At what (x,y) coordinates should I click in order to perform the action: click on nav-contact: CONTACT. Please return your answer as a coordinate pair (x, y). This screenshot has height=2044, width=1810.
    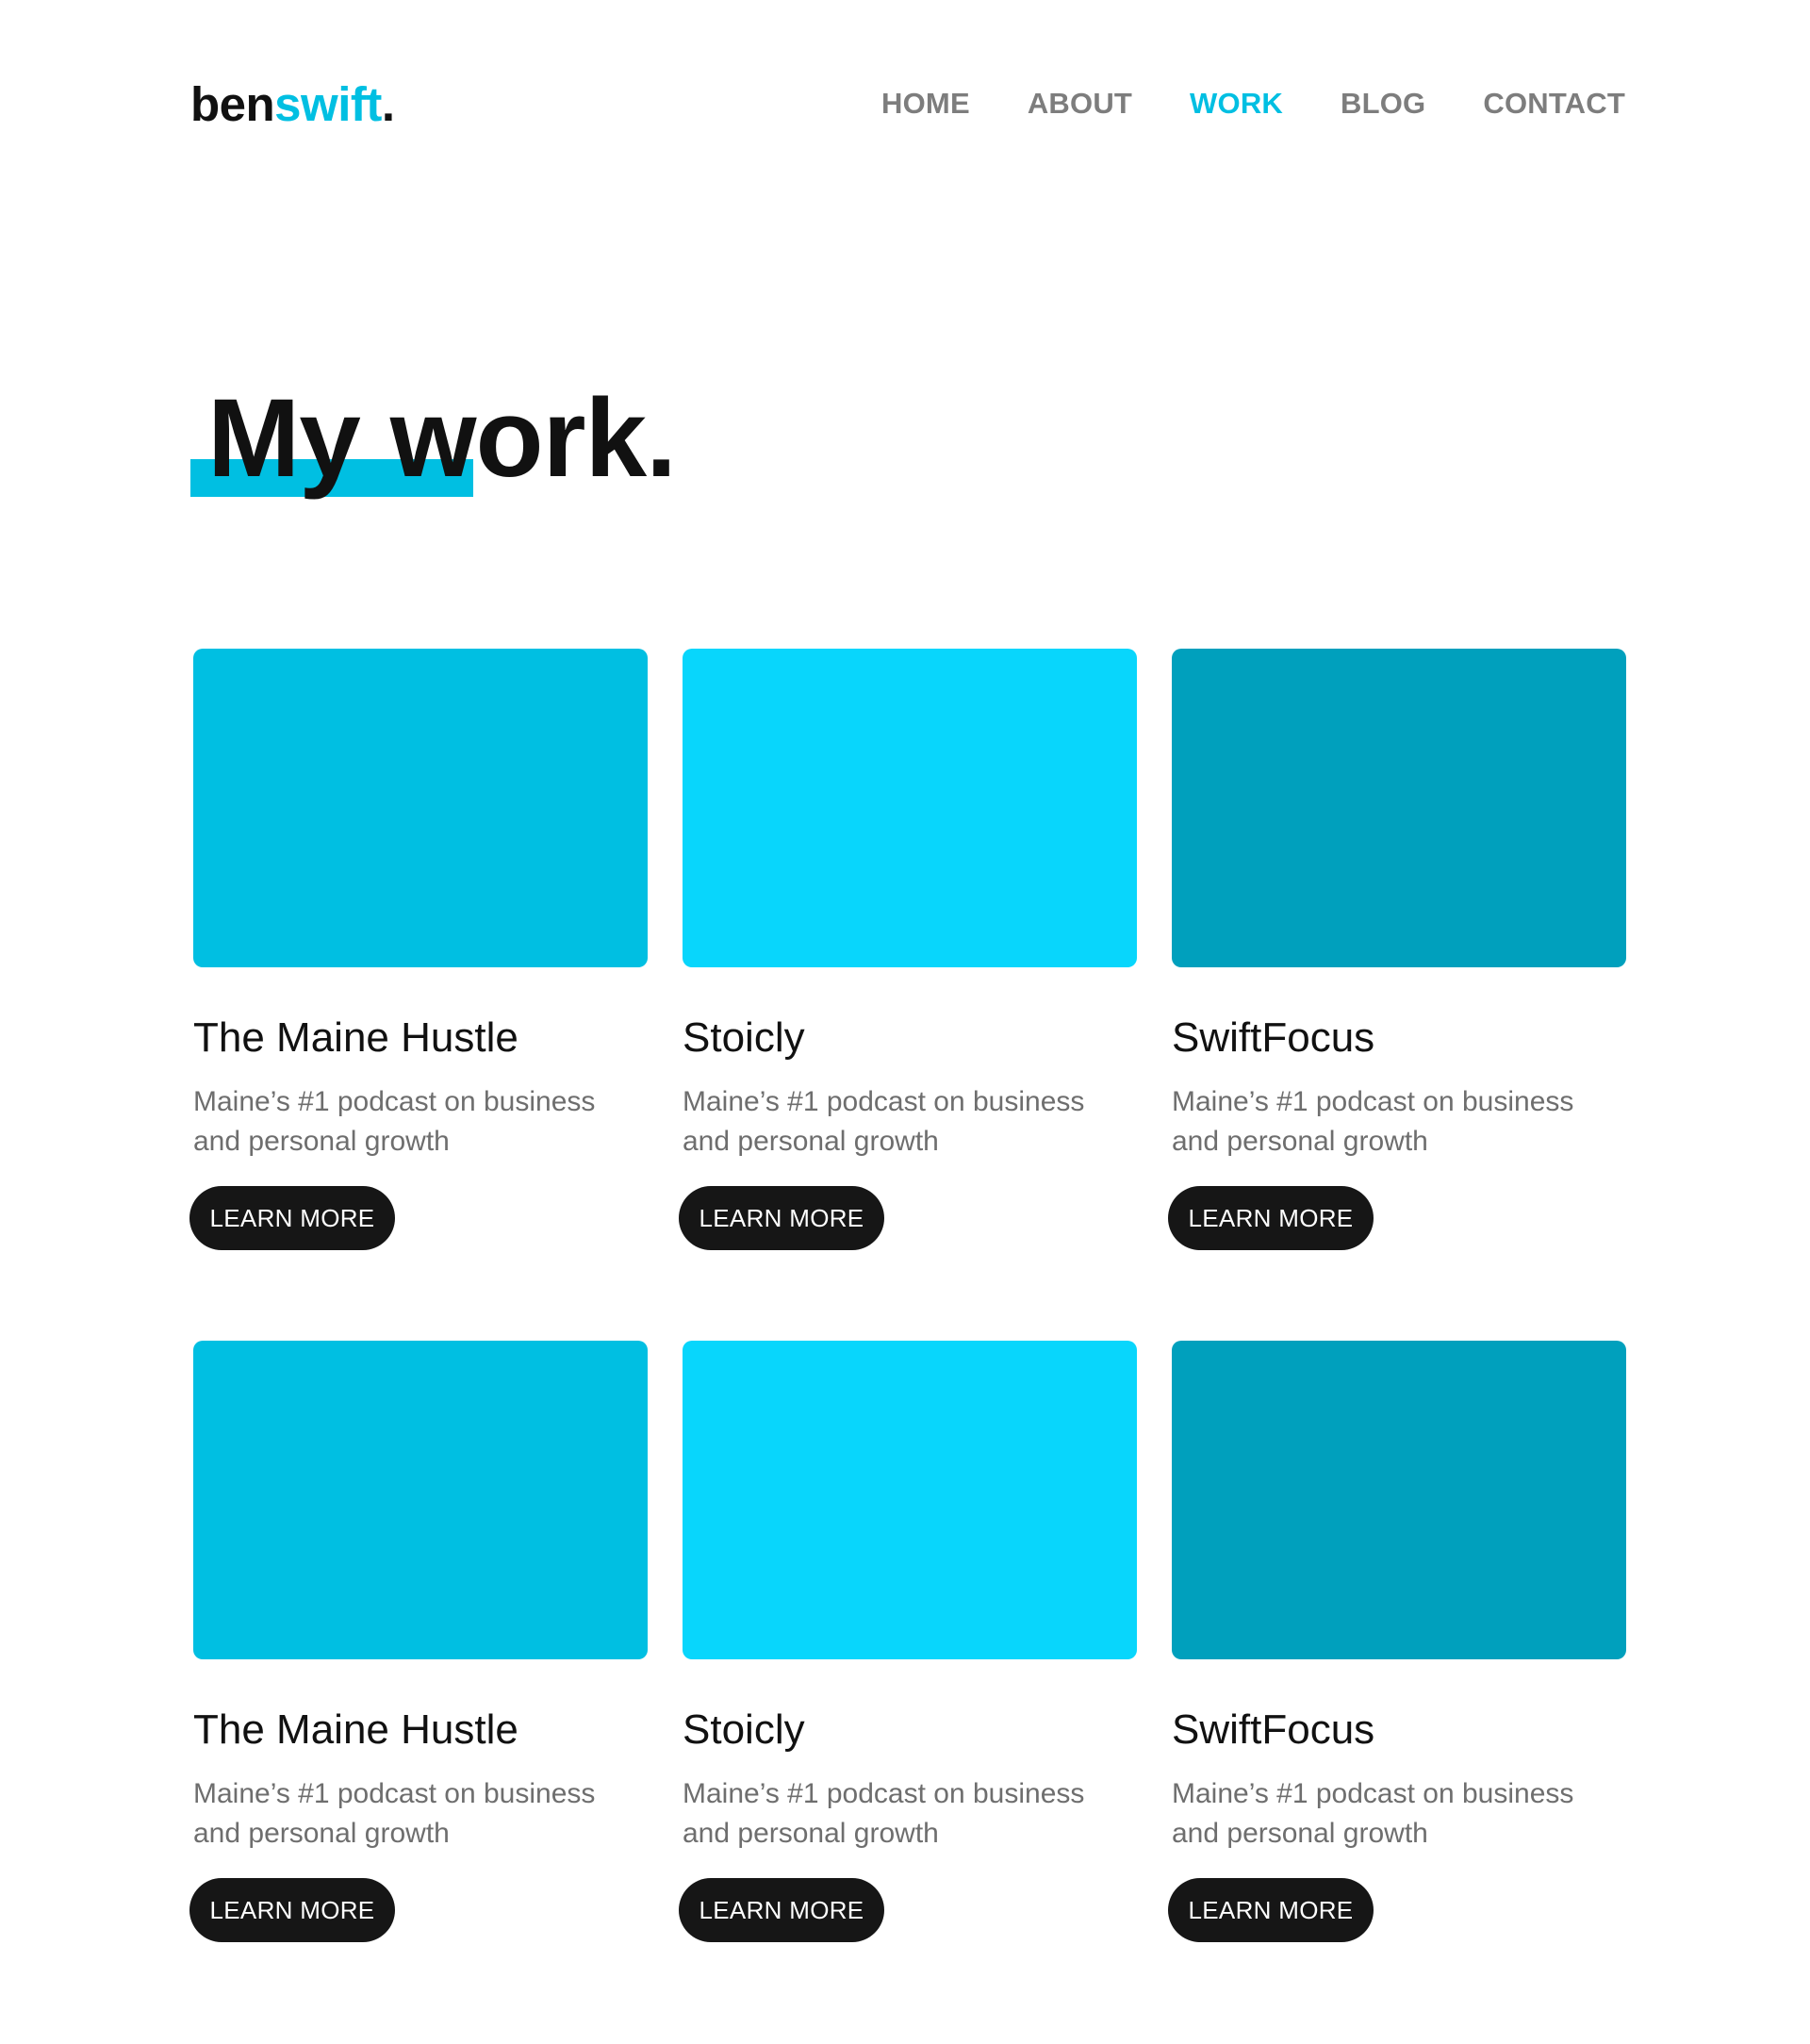
    Looking at the image, I should click on (1554, 104).